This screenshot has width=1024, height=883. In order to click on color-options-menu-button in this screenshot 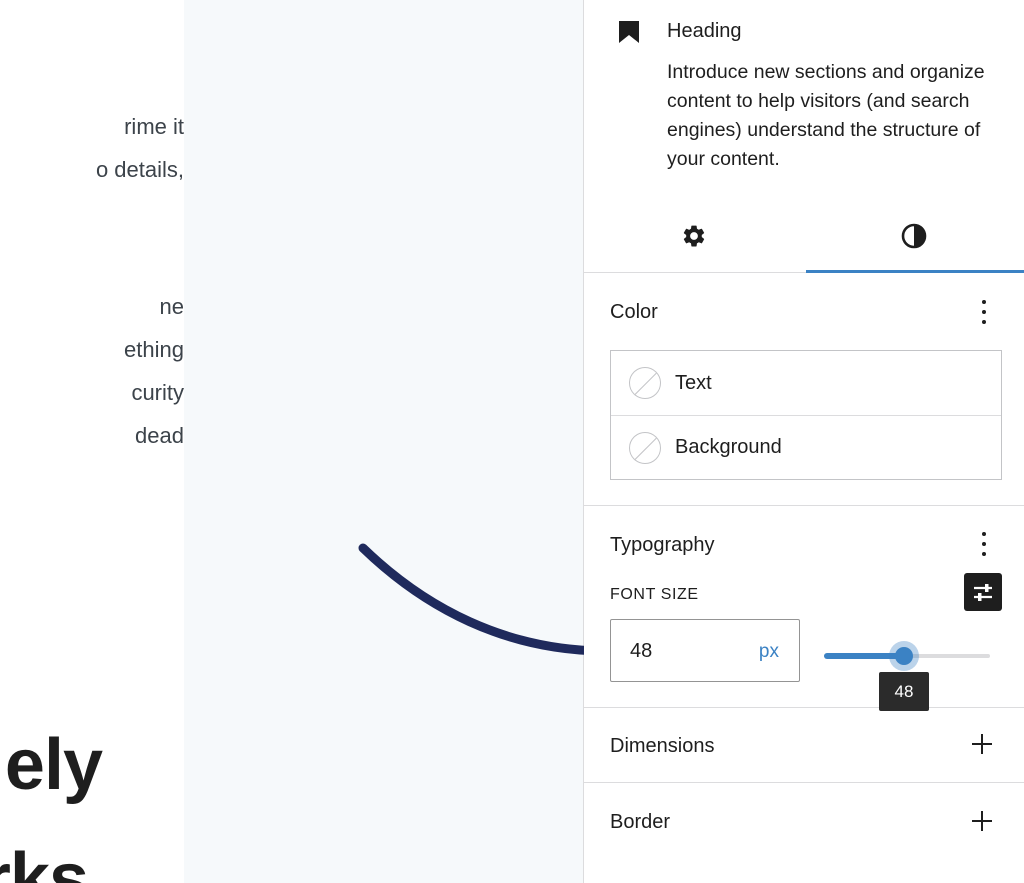, I will do `click(984, 312)`.